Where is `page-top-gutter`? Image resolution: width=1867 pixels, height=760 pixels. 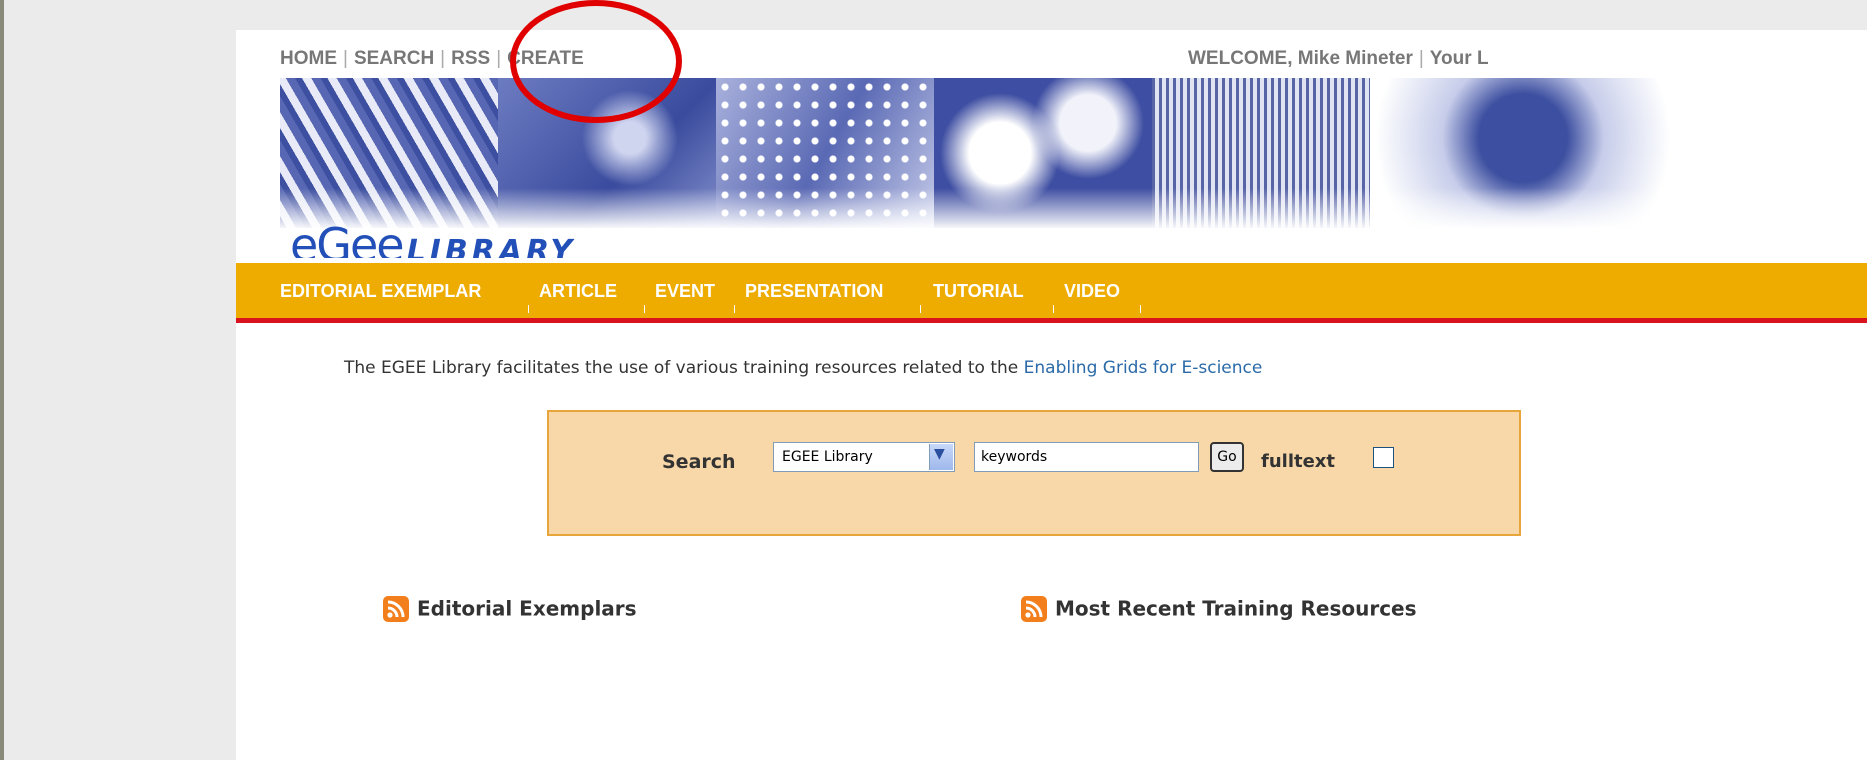 page-top-gutter is located at coordinates (1051, 15).